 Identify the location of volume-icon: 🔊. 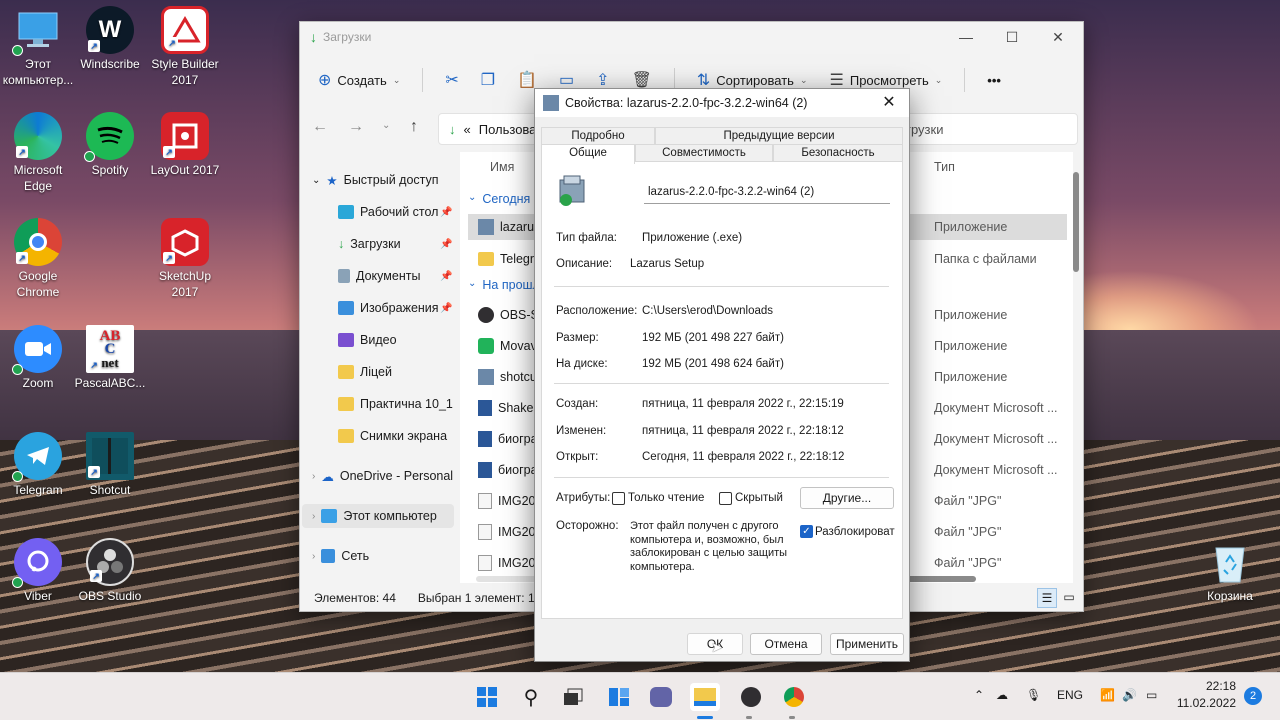
(1129, 695).